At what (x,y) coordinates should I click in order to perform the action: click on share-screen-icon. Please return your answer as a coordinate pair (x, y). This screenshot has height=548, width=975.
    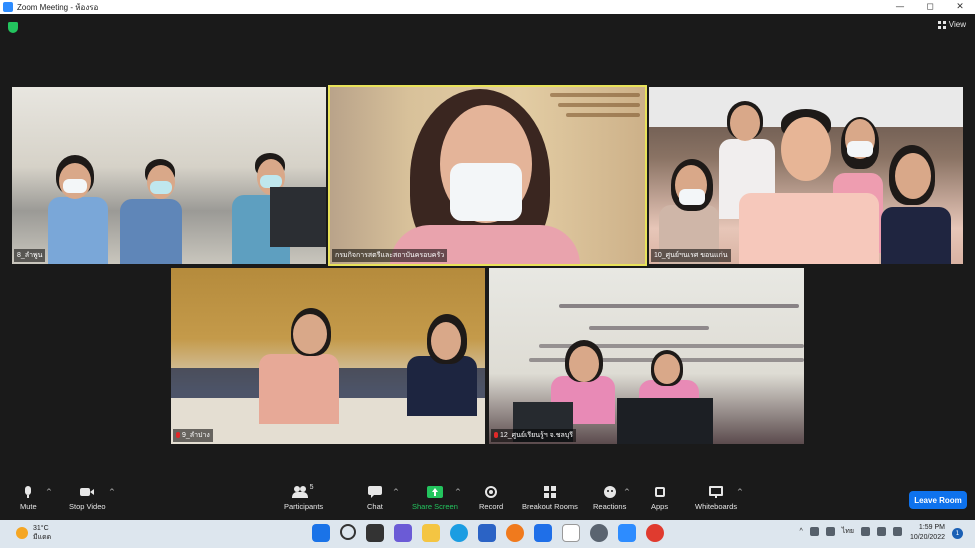
    Looking at the image, I should click on (434, 492).